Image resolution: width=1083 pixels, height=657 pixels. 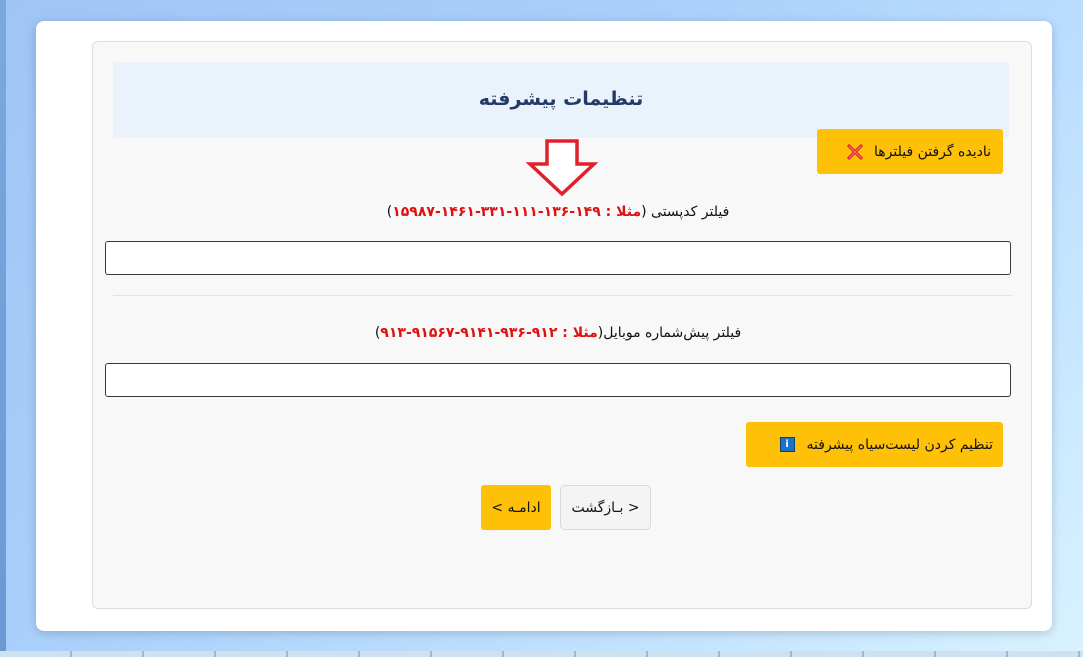 I want to click on postal-filter-label-text: فیلتر کدپستی (, so click(x=685, y=212).